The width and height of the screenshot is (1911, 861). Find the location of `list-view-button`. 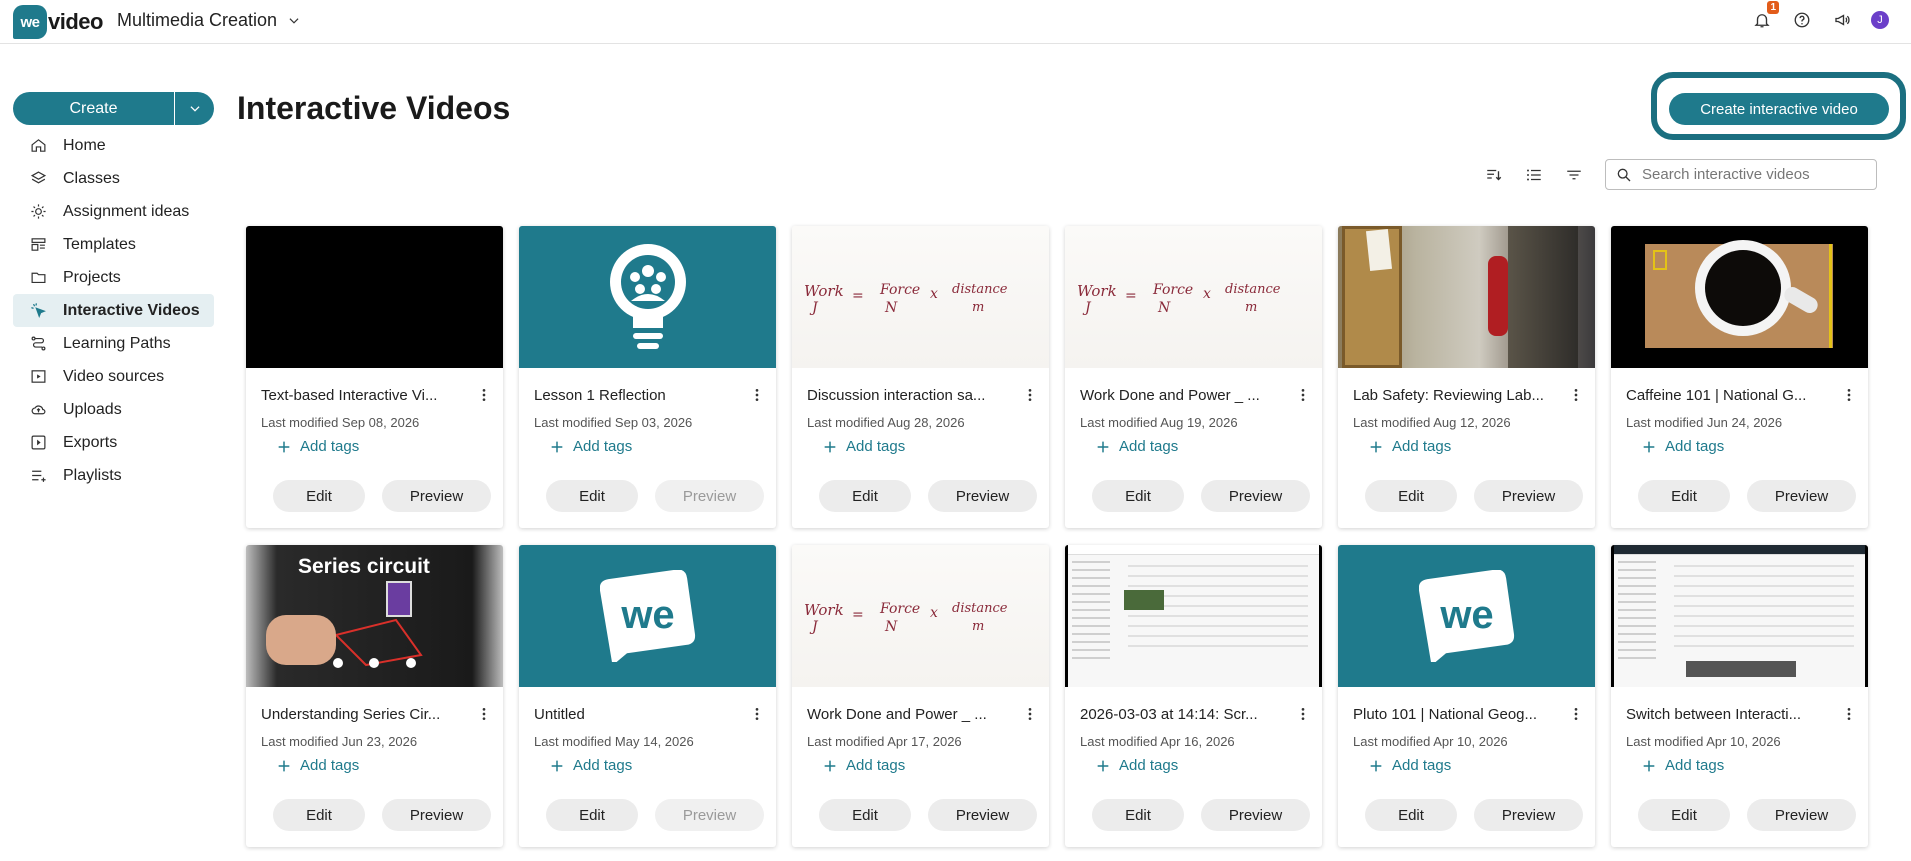

list-view-button is located at coordinates (1534, 175).